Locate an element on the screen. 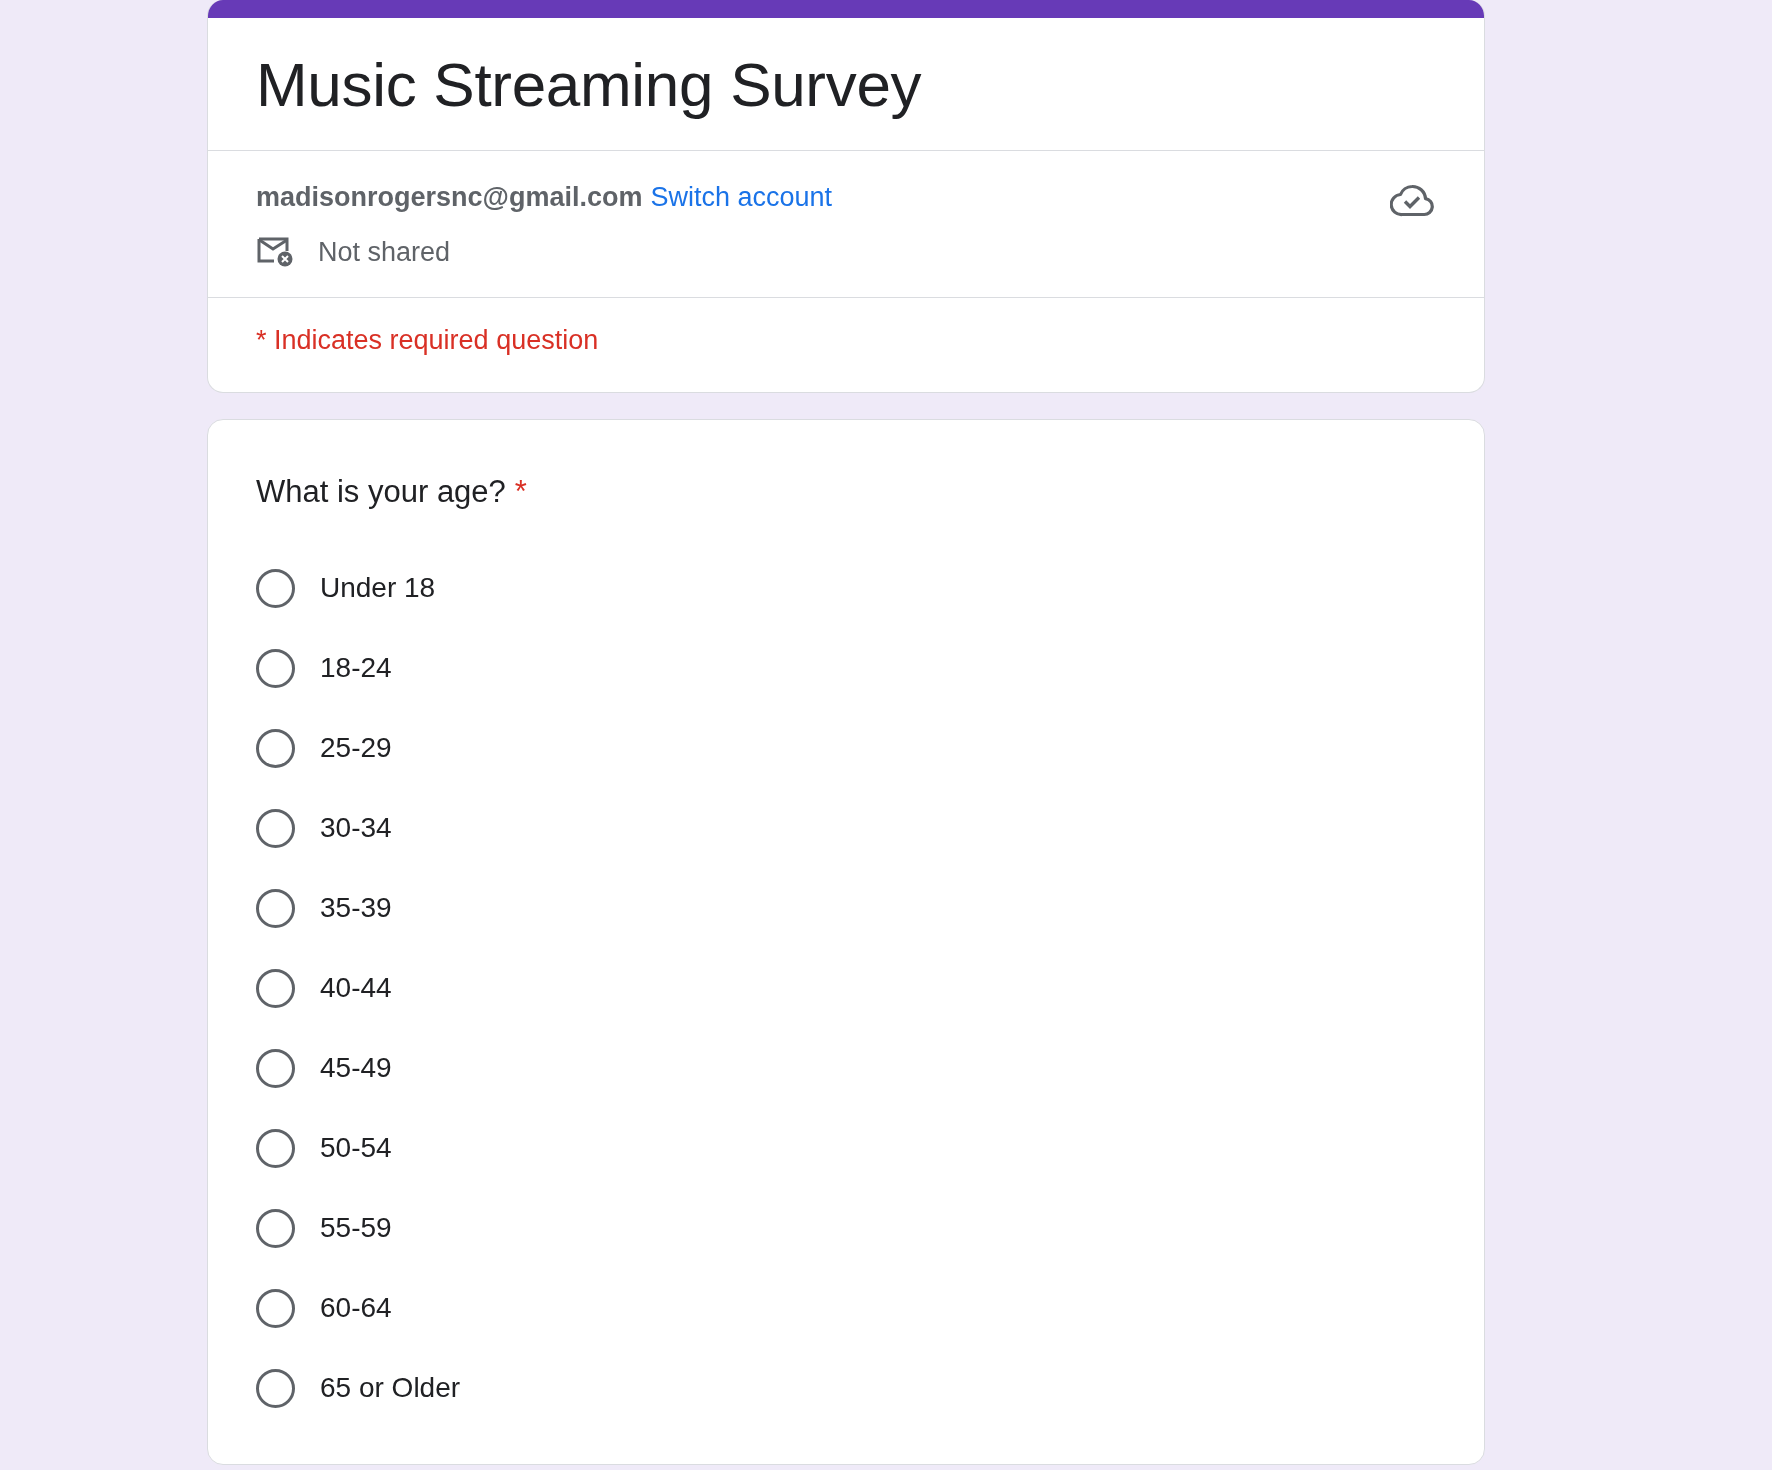 This screenshot has height=1470, width=1772. option-label: 30-34 is located at coordinates (356, 828).